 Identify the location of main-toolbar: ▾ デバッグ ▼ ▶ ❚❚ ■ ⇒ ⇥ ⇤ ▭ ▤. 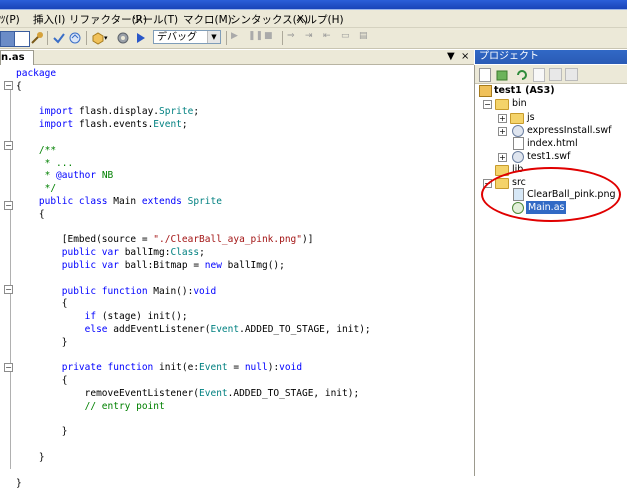
(313, 38).